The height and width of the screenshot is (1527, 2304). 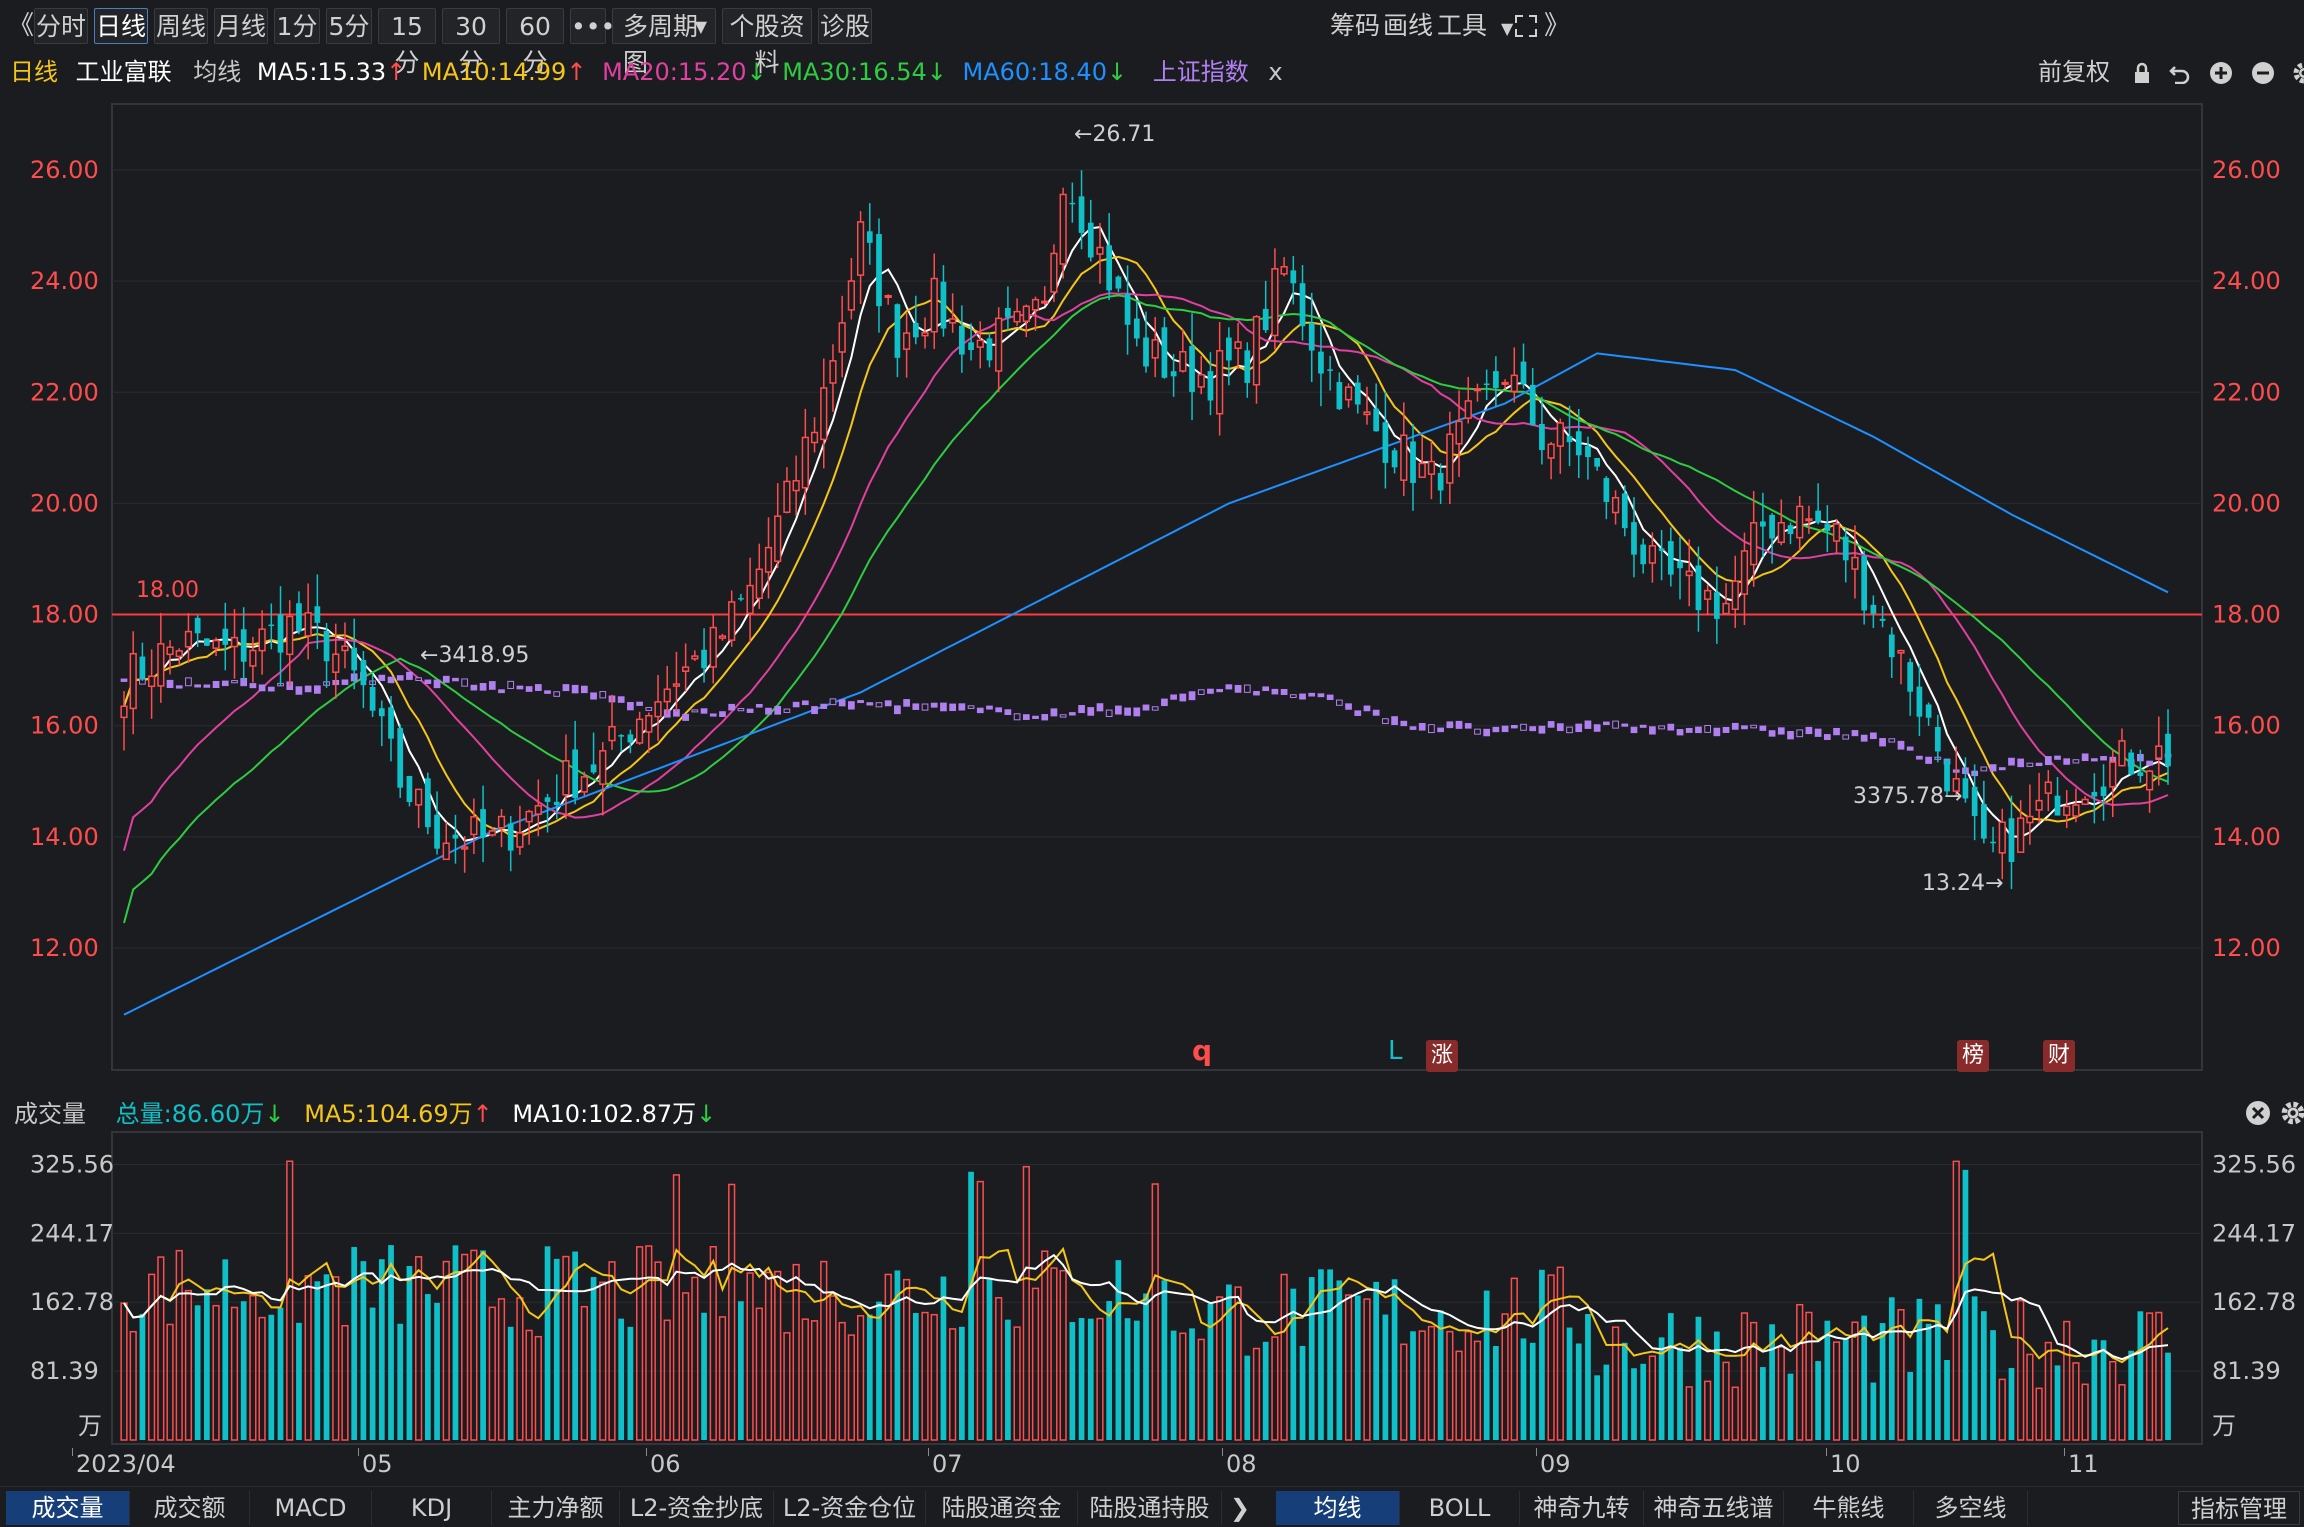 I want to click on indicator-manager-button: 指标管理, so click(x=2239, y=1508).